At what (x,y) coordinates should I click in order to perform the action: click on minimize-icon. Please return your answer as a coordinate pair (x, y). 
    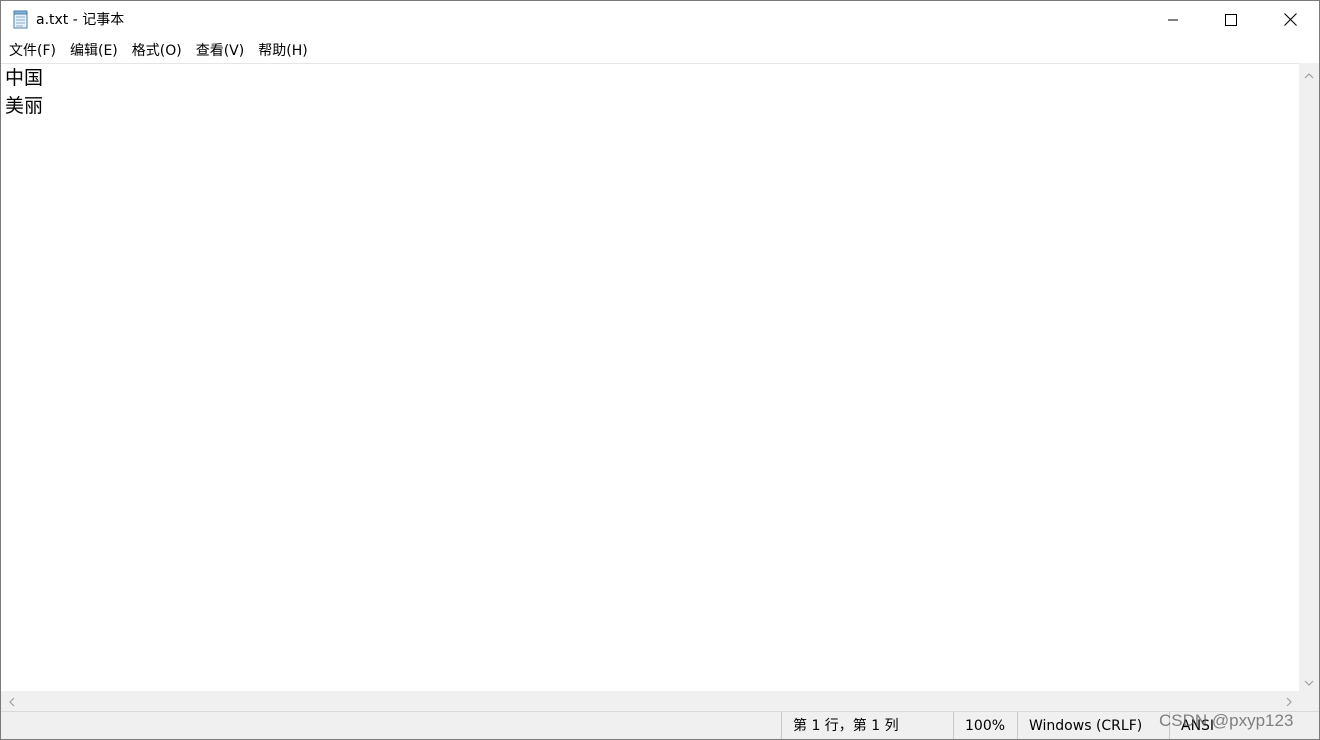
    Looking at the image, I should click on (1173, 20).